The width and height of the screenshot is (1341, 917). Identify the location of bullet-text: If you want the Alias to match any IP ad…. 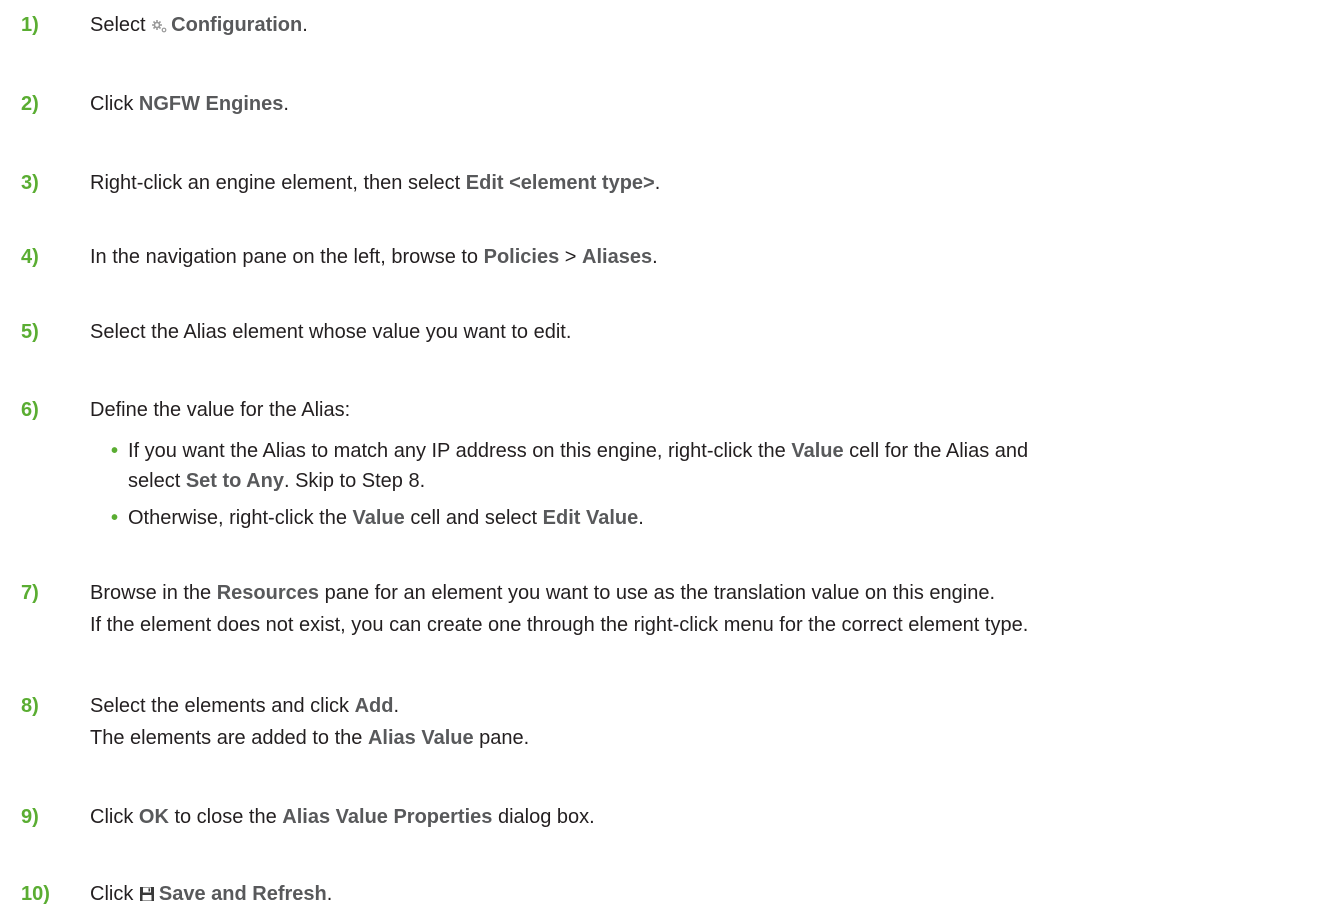
(578, 451).